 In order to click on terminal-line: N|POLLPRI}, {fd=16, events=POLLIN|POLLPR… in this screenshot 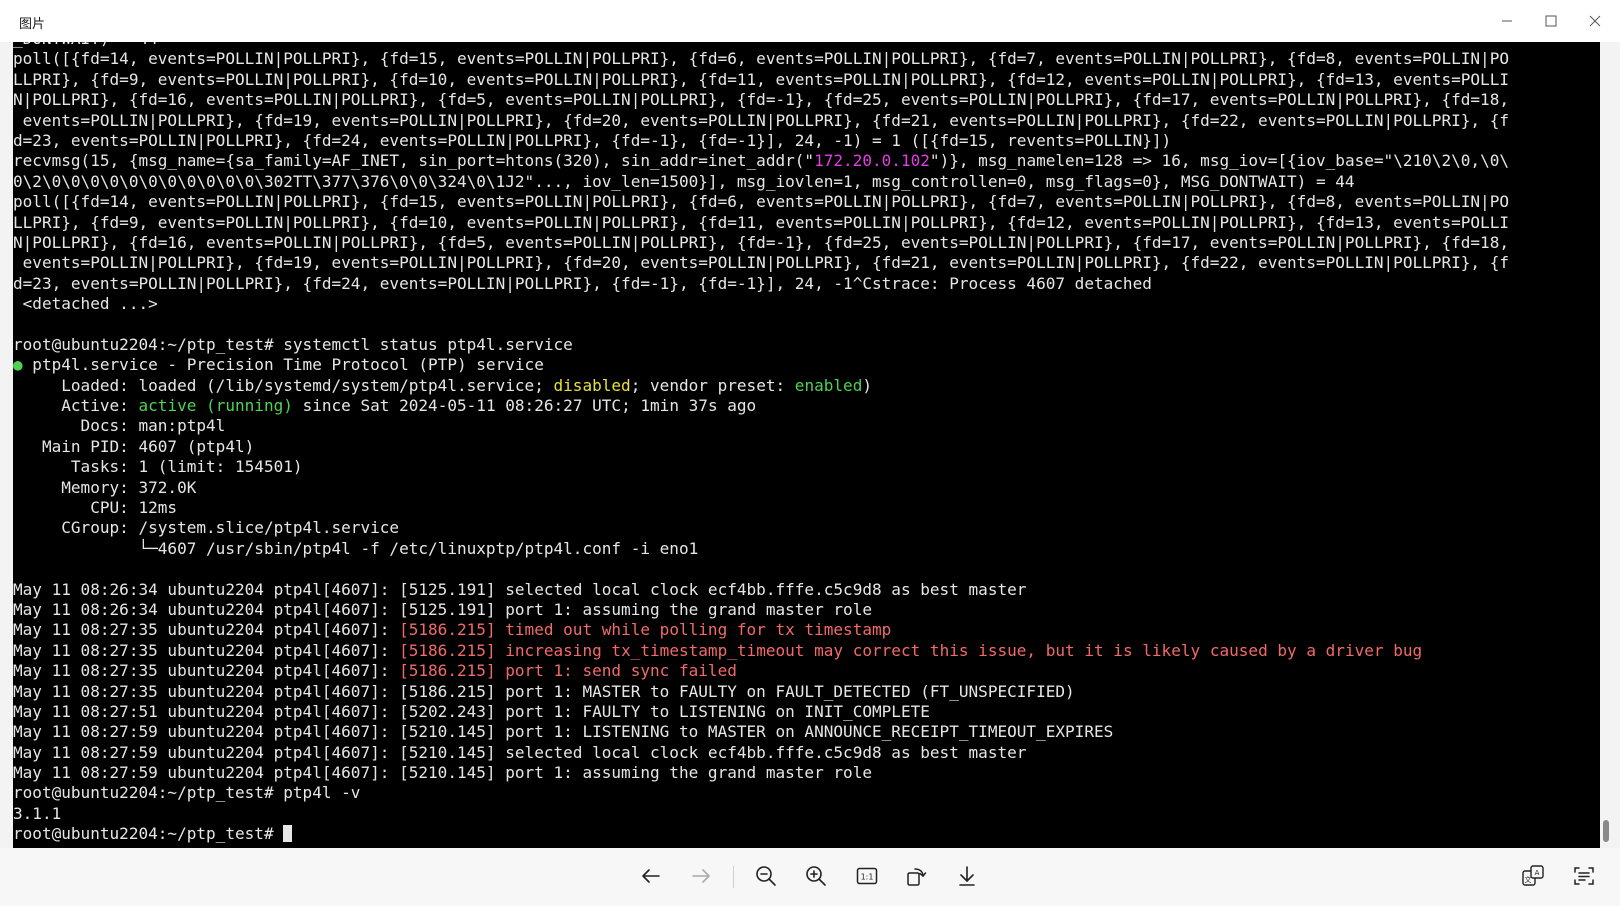, I will do `click(806, 243)`.